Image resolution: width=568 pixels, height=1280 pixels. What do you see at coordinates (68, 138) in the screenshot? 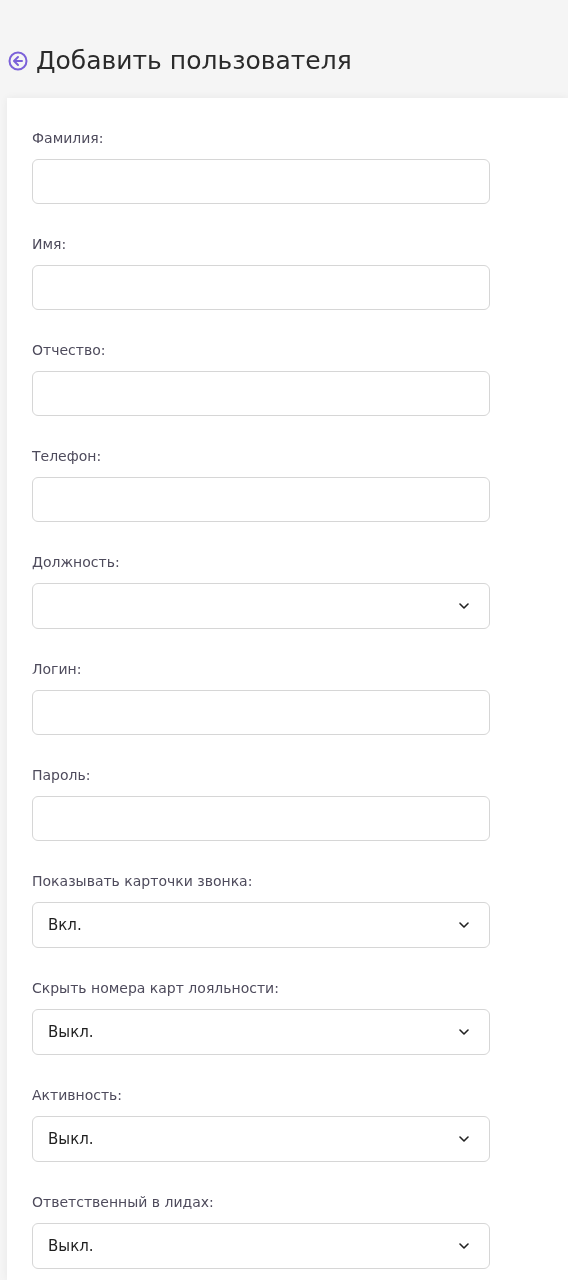
I see `field-label: Фамилия:` at bounding box center [68, 138].